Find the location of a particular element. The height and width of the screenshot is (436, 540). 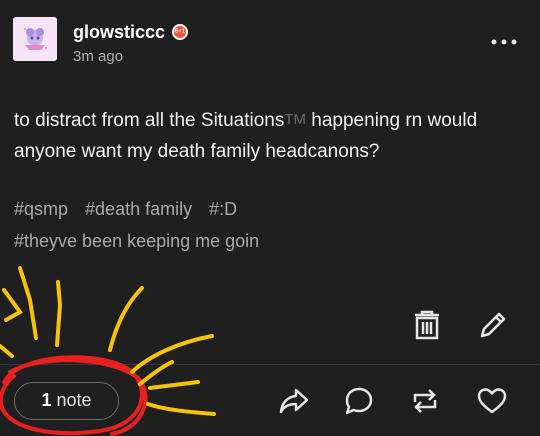

reblog-button is located at coordinates (425, 401).